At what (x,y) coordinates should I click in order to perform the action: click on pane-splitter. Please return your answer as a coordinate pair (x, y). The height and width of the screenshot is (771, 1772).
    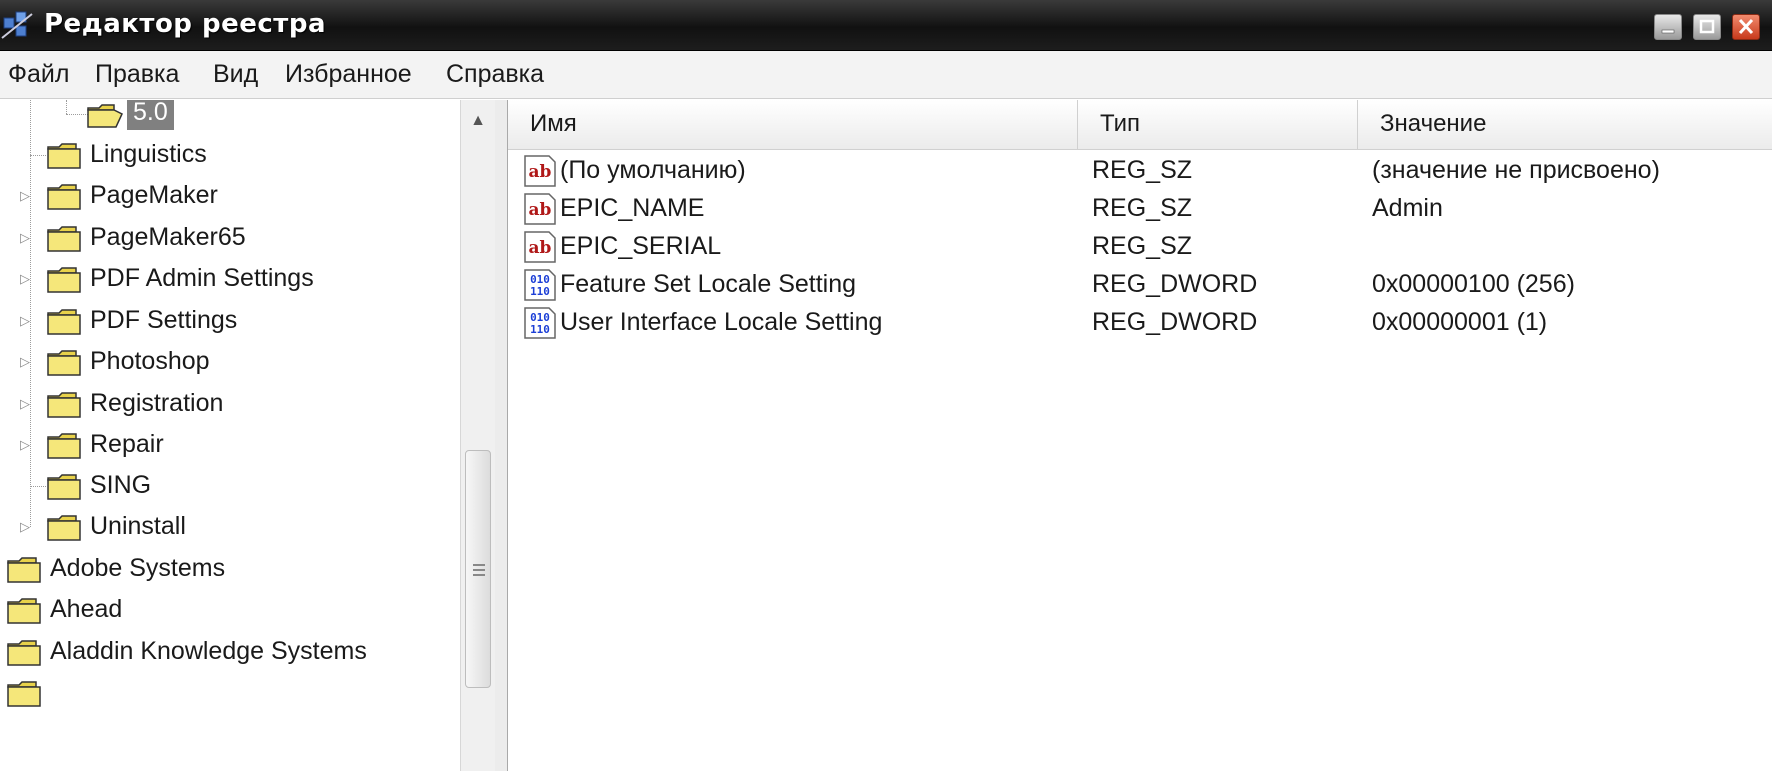
    Looking at the image, I should click on (501, 435).